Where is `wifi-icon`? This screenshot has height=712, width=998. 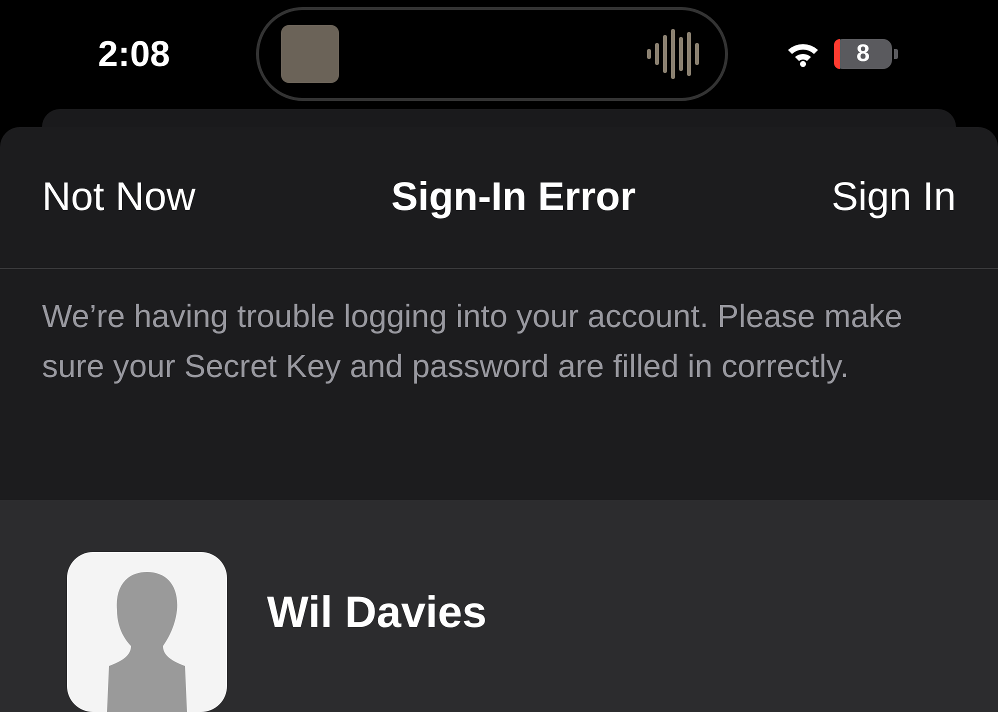 wifi-icon is located at coordinates (803, 54).